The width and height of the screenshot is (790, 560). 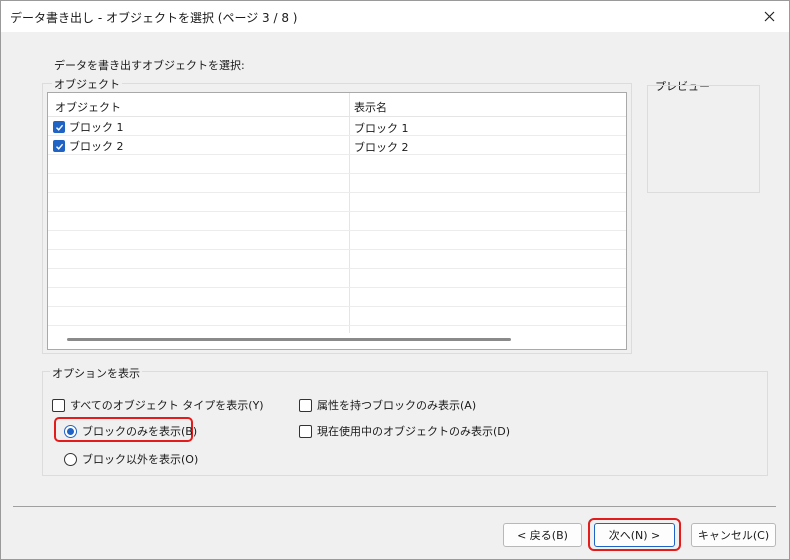 I want to click on show-all-types-checkbox: すべてのオブジェクト タイプを表示(Y), so click(x=158, y=405).